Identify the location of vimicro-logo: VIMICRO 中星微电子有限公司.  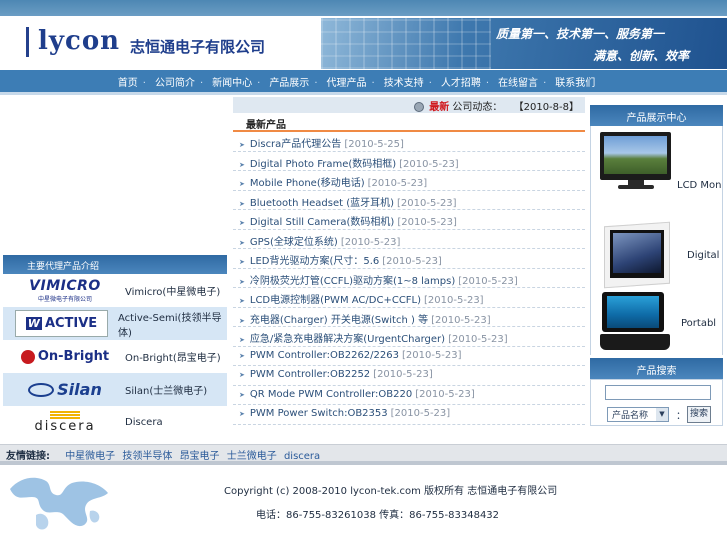
(65, 290).